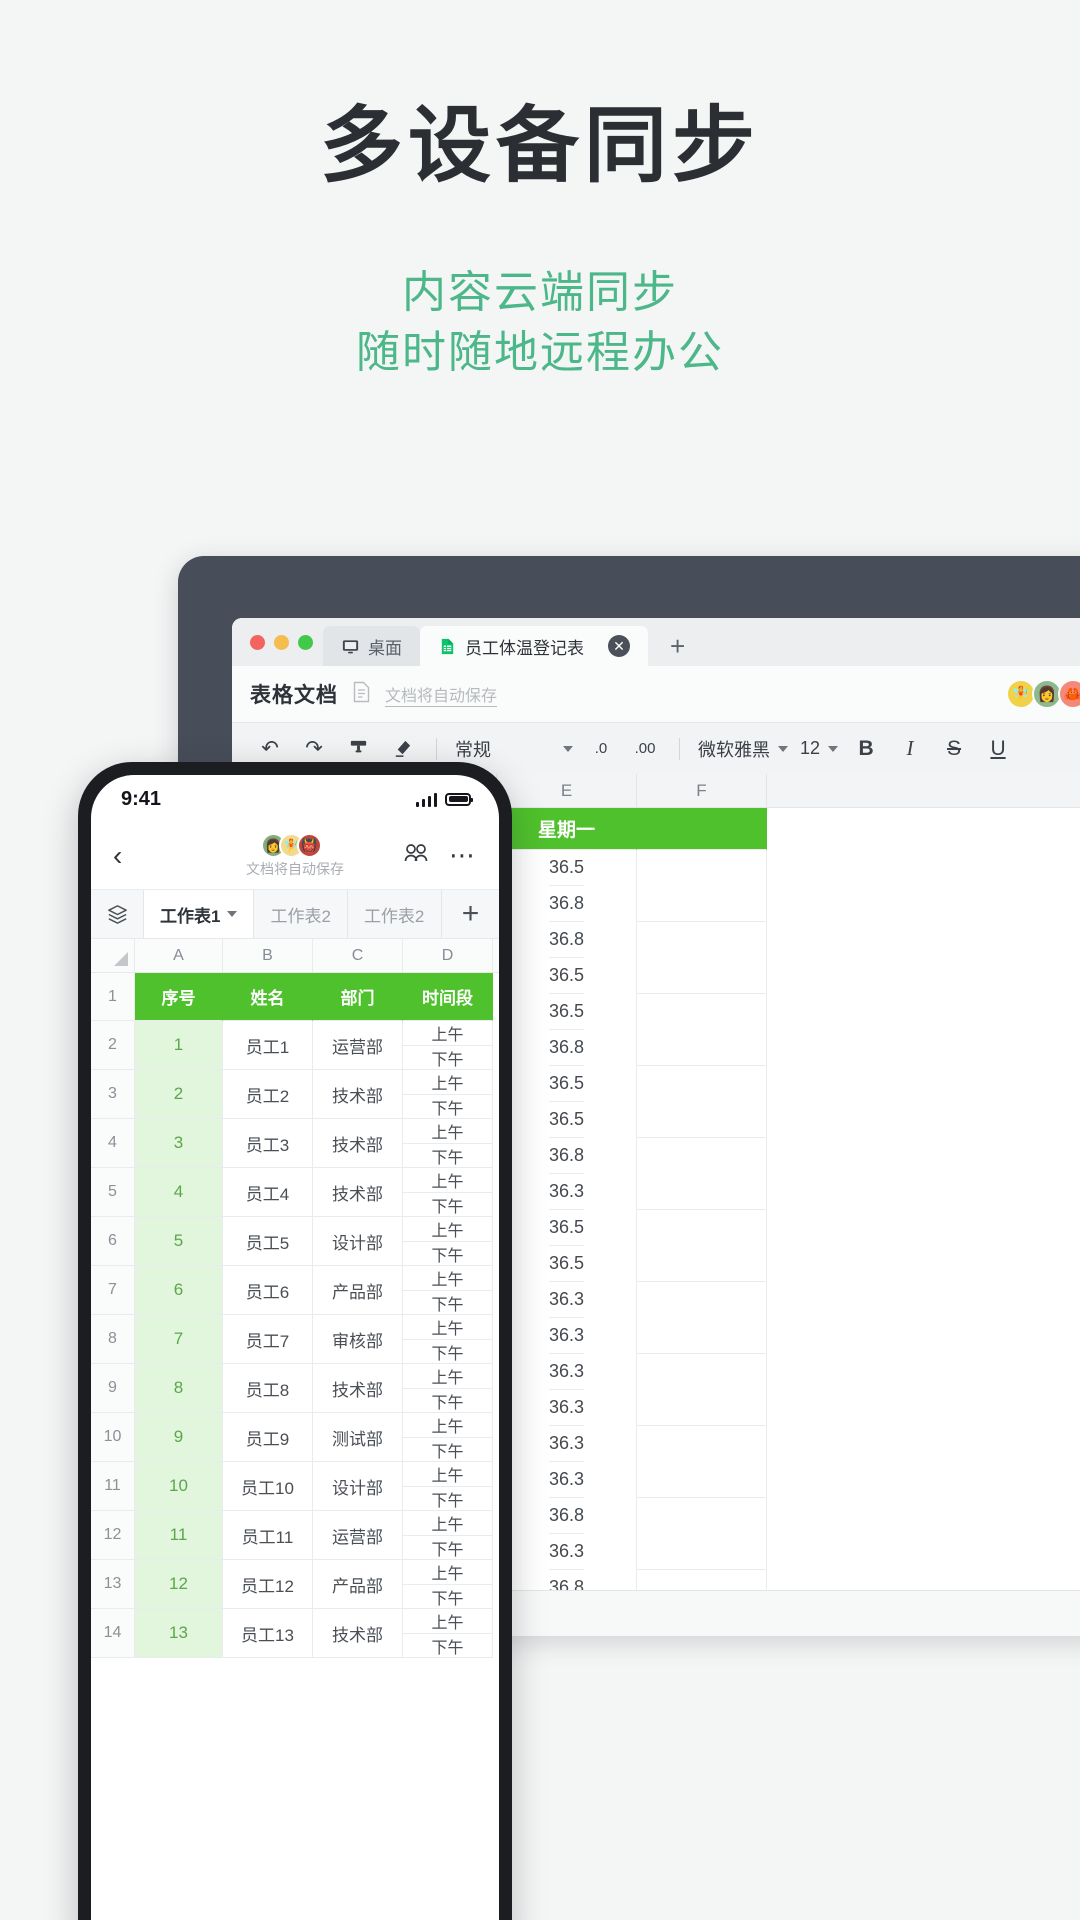 The image size is (1080, 1920). What do you see at coordinates (463, 855) in the screenshot?
I see `more-icon: ⋯` at bounding box center [463, 855].